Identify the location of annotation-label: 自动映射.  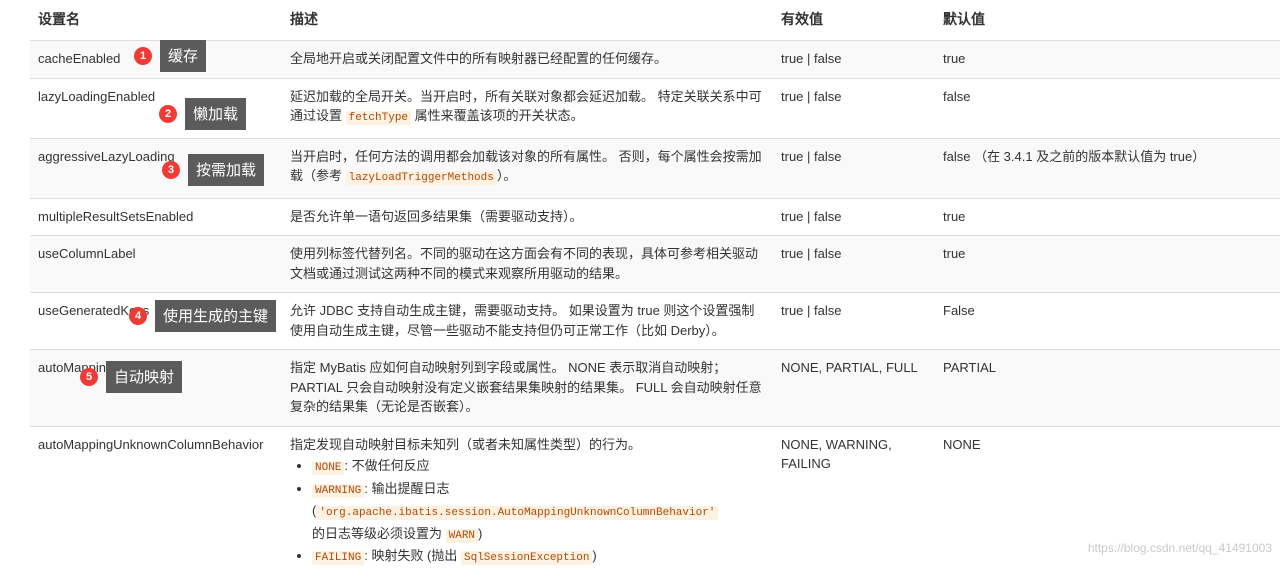
(144, 377).